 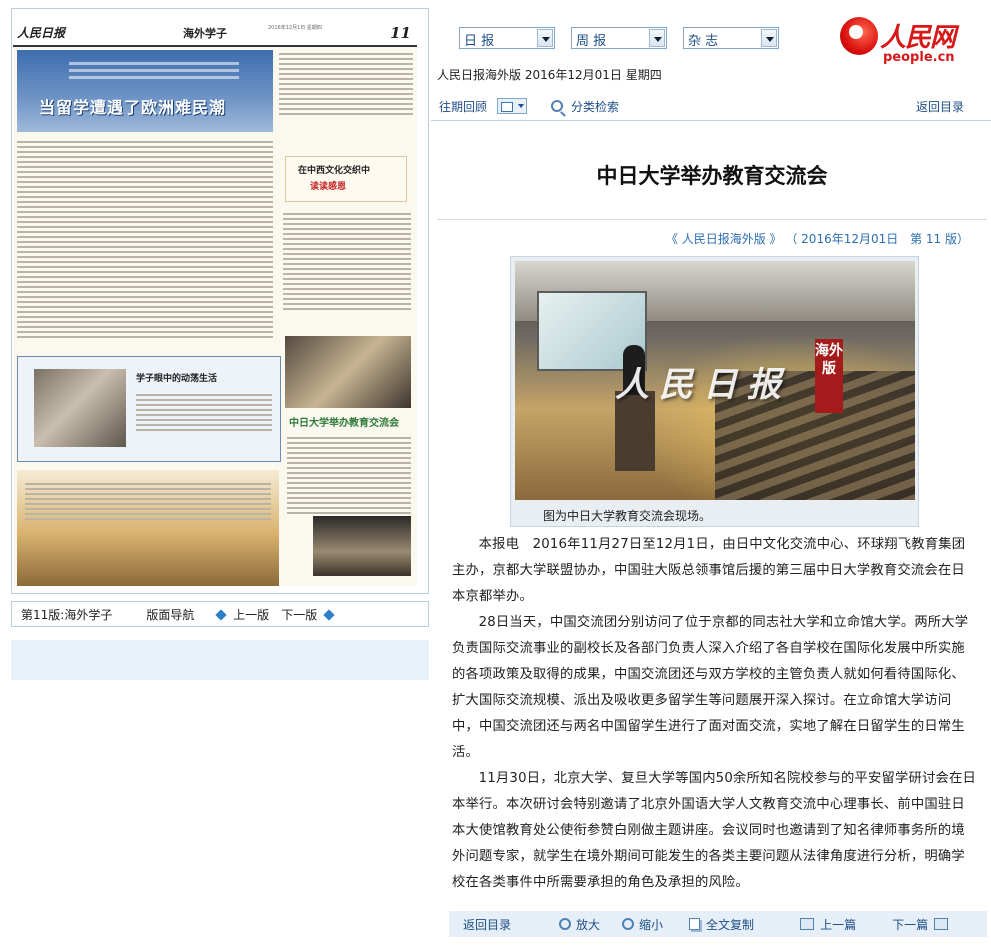 I want to click on daily-select: 日 报, so click(x=507, y=38).